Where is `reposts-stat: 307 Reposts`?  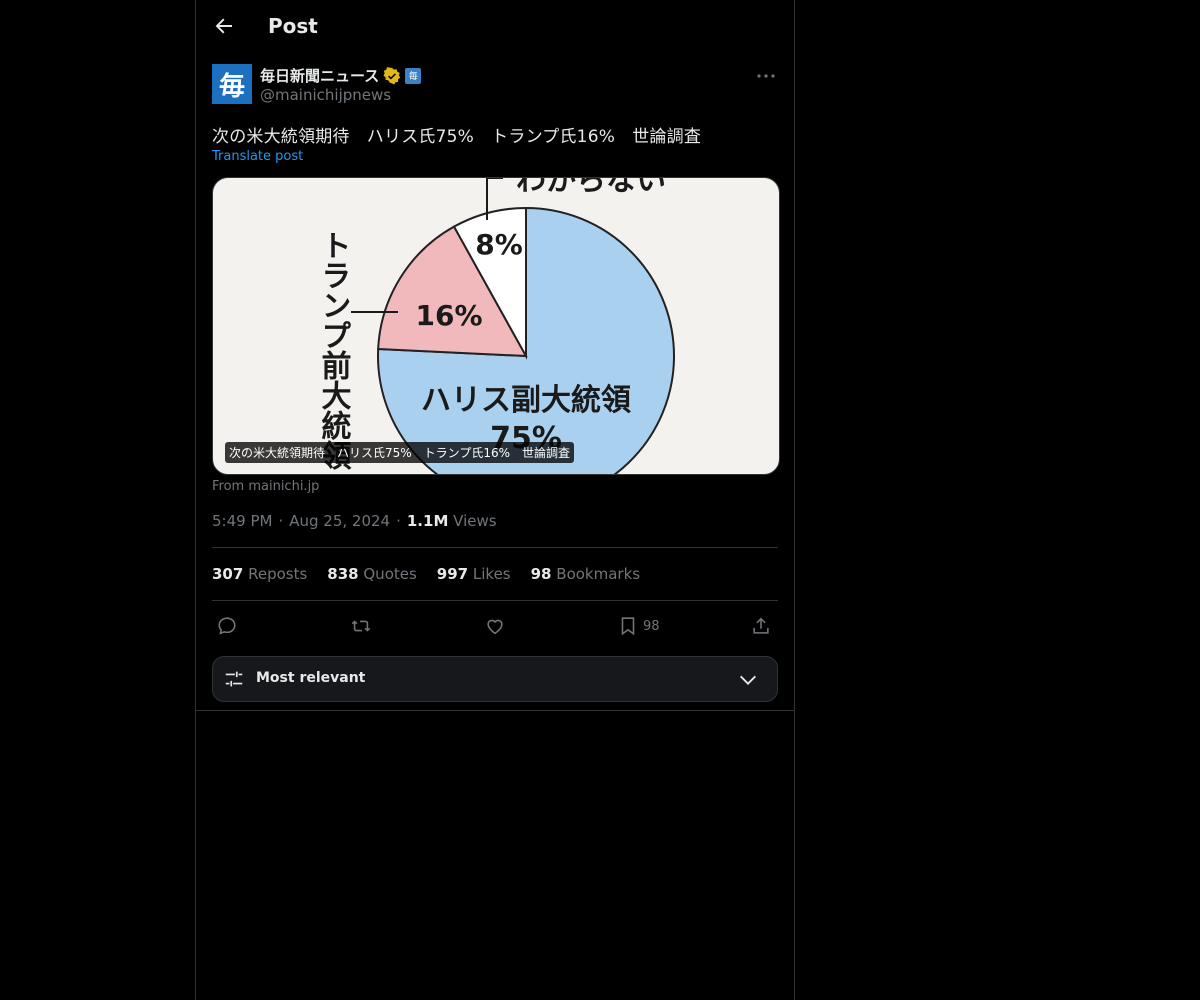 reposts-stat: 307 Reposts is located at coordinates (259, 574).